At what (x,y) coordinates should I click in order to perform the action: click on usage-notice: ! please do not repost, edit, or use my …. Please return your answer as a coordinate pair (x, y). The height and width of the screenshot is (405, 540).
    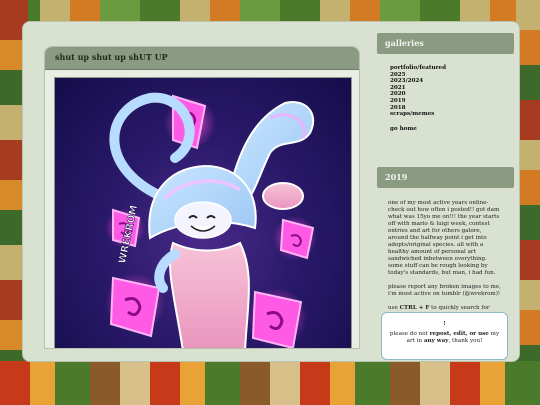
    Looking at the image, I should click on (444, 336).